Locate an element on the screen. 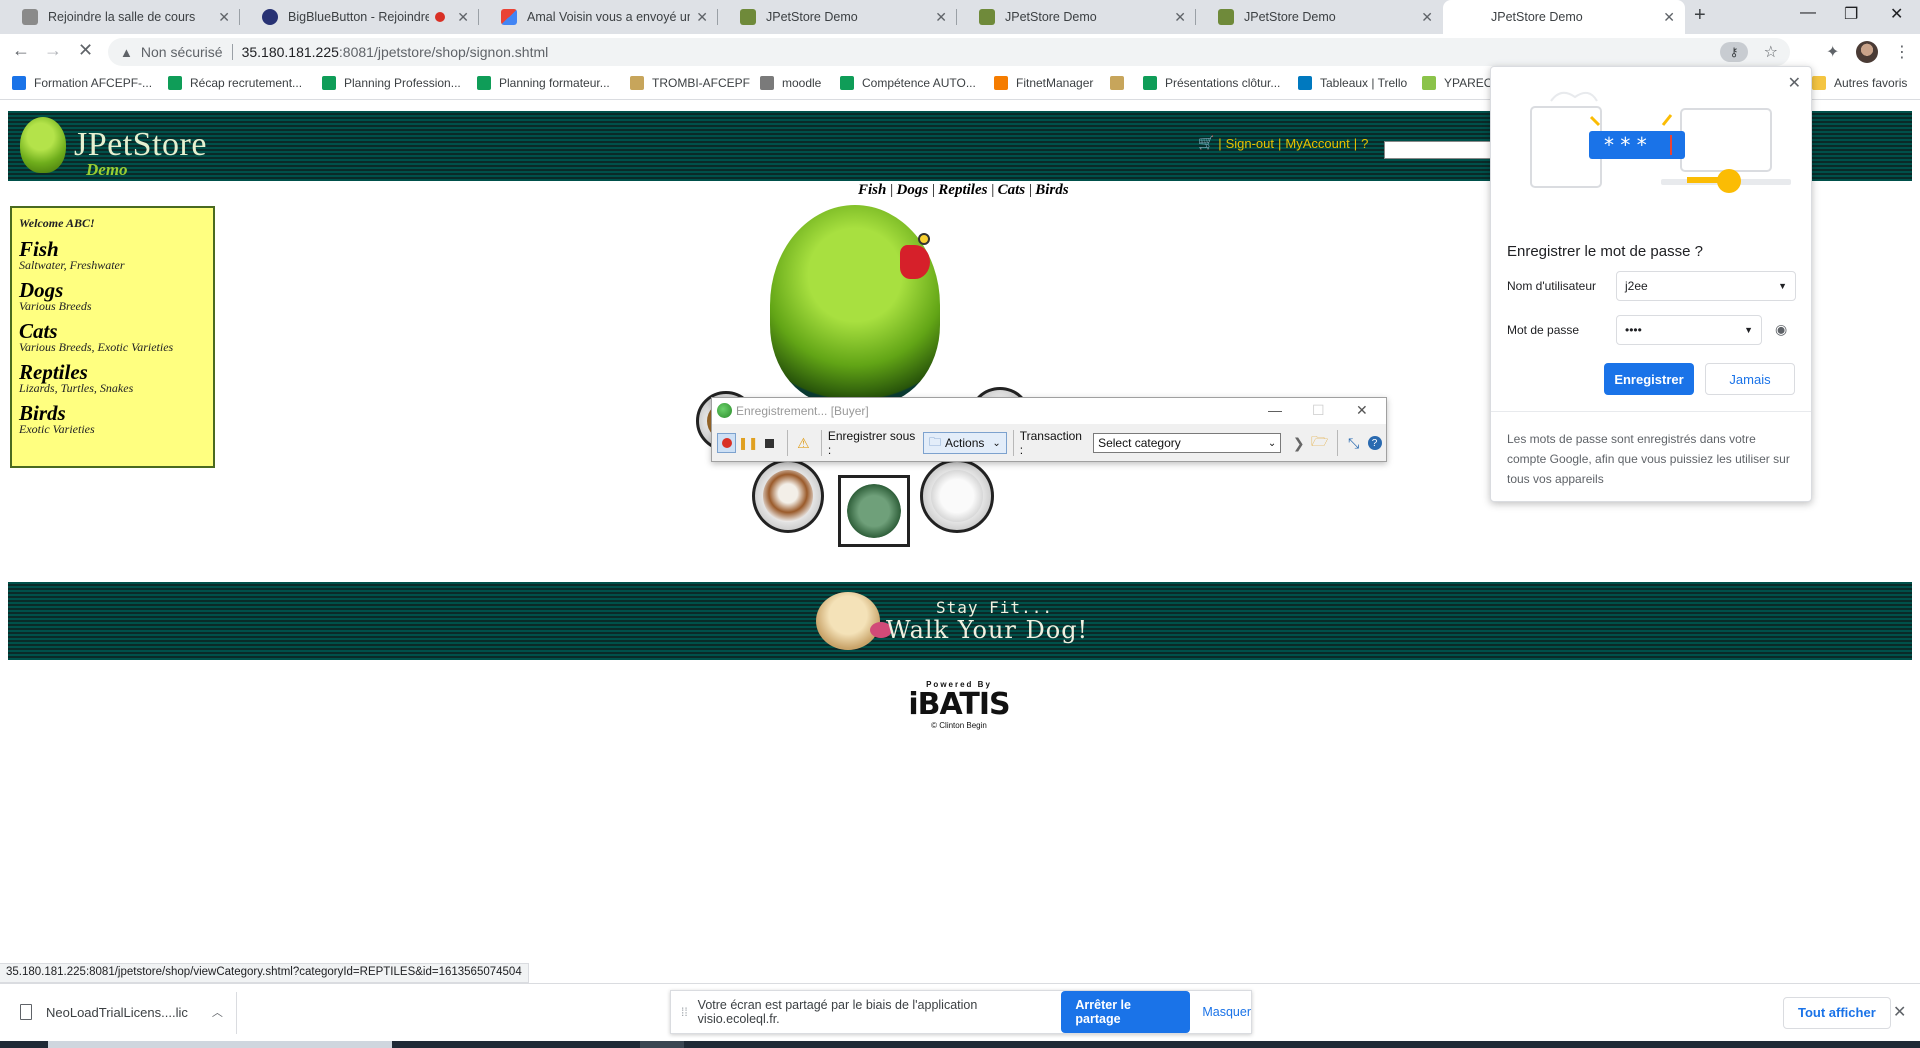  category-link: Fish is located at coordinates (112, 249).